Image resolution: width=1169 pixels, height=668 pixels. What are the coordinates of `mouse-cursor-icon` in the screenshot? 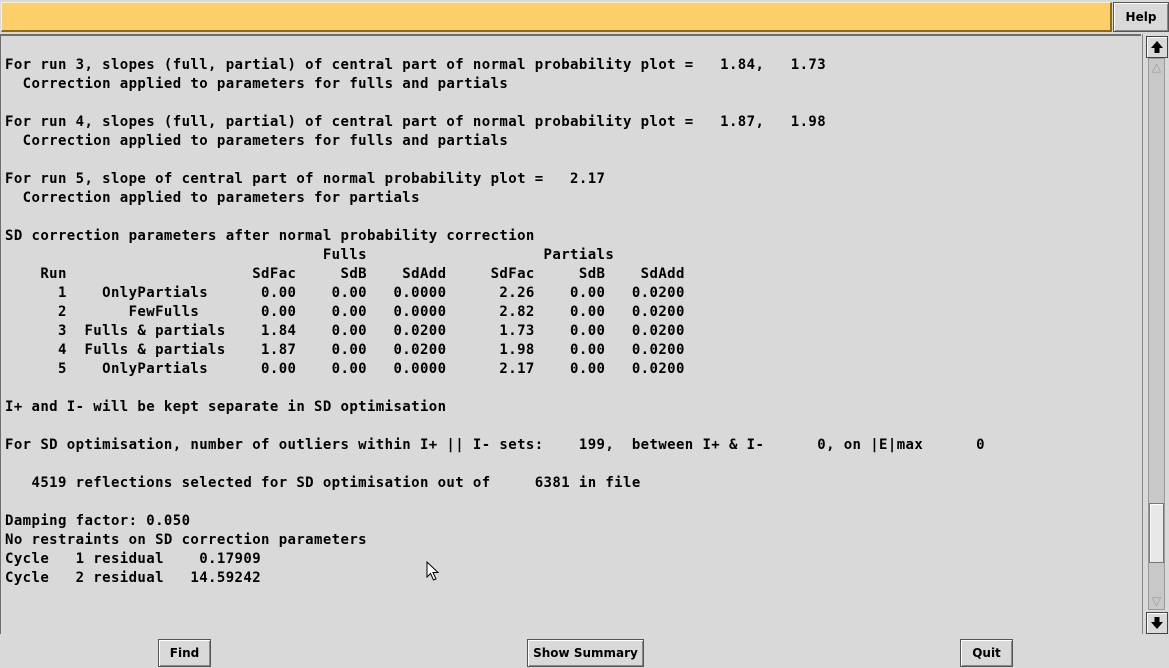 It's located at (433, 571).